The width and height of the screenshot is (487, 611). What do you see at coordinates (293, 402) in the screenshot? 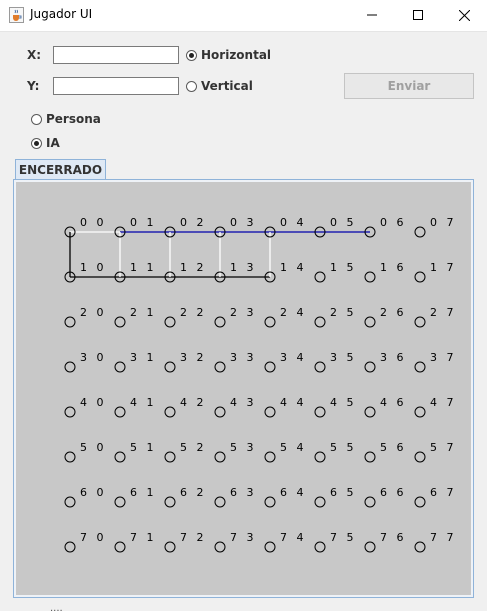
I see `board-node-label-44: 4 4` at bounding box center [293, 402].